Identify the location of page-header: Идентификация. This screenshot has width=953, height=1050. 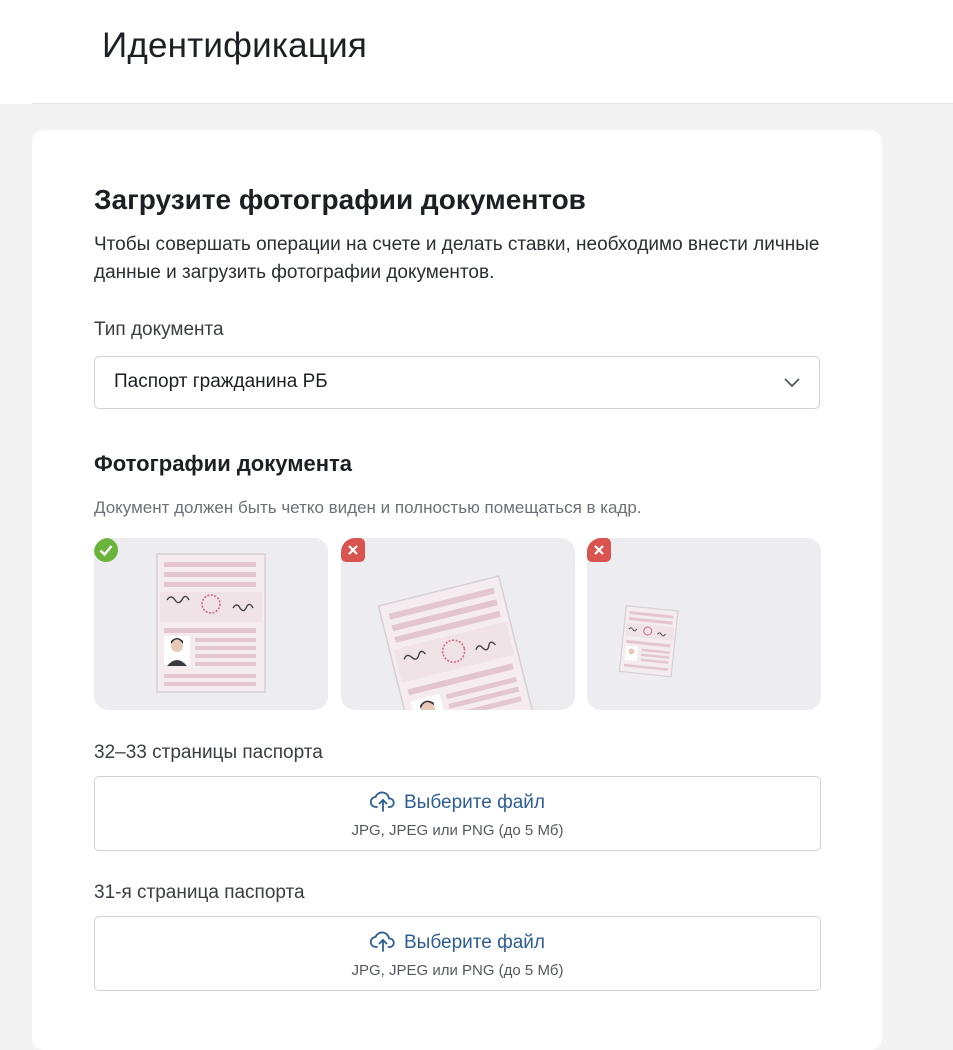
(476, 52).